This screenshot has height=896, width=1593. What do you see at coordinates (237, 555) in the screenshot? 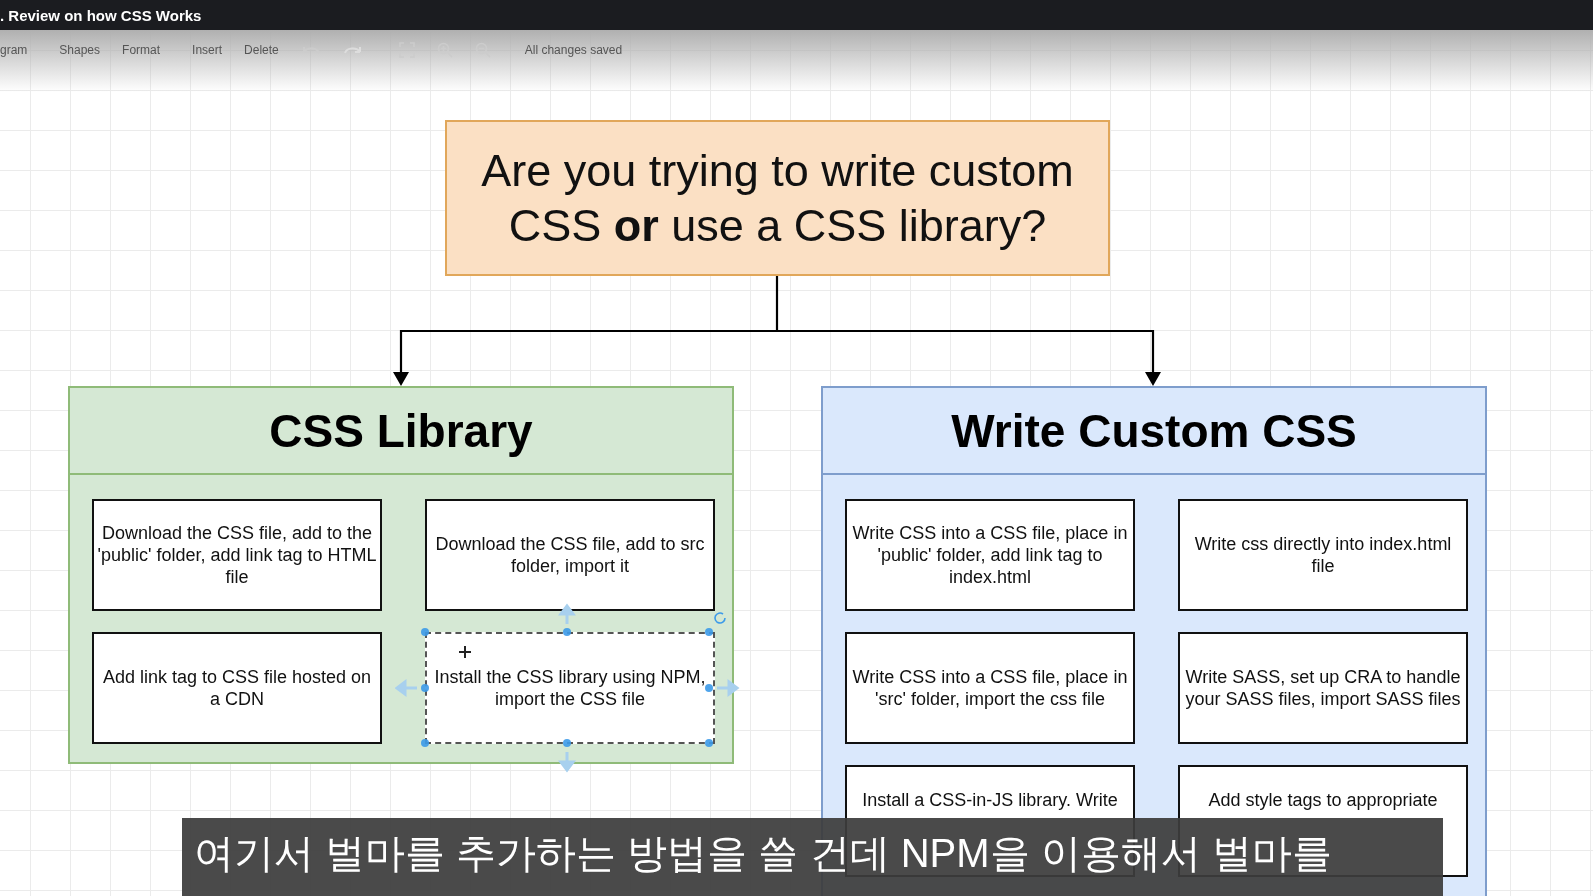
I see `process-node: Download the CSS file, add to the 'public' folder, add link tag to HTML file` at bounding box center [237, 555].